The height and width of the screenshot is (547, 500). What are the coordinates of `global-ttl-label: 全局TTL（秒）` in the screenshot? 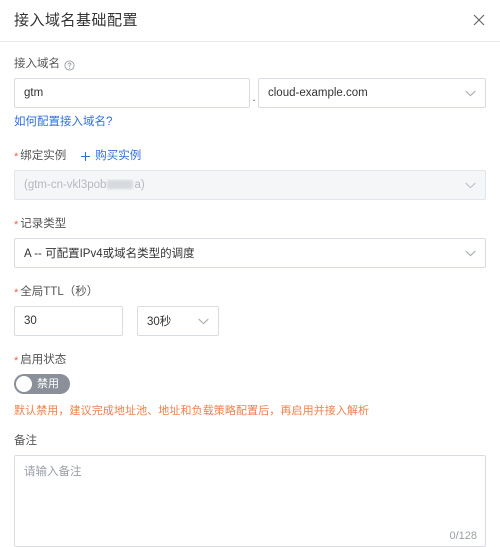 It's located at (59, 292).